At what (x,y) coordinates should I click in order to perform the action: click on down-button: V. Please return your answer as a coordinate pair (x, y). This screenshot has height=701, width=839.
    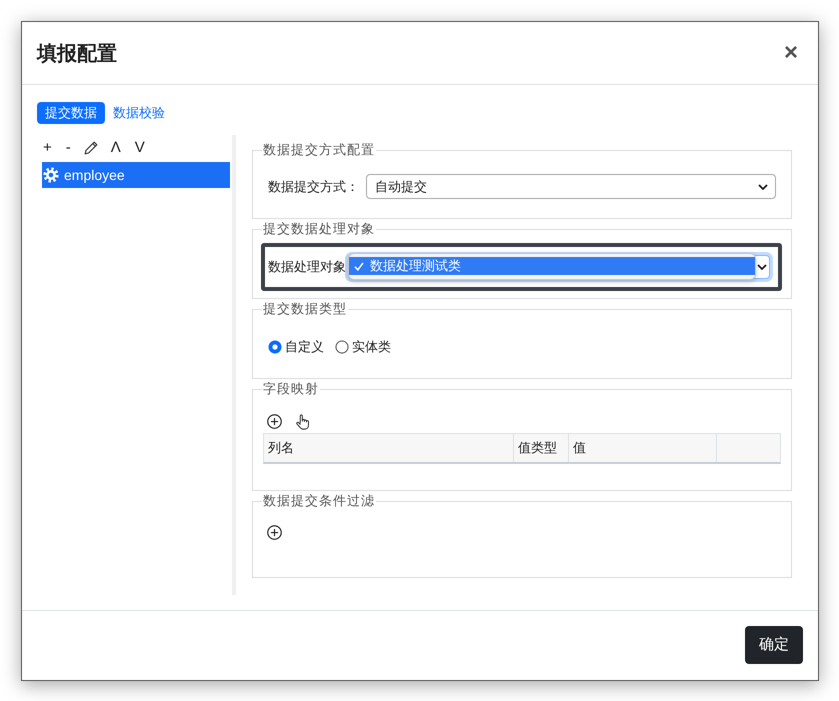
    Looking at the image, I should click on (140, 148).